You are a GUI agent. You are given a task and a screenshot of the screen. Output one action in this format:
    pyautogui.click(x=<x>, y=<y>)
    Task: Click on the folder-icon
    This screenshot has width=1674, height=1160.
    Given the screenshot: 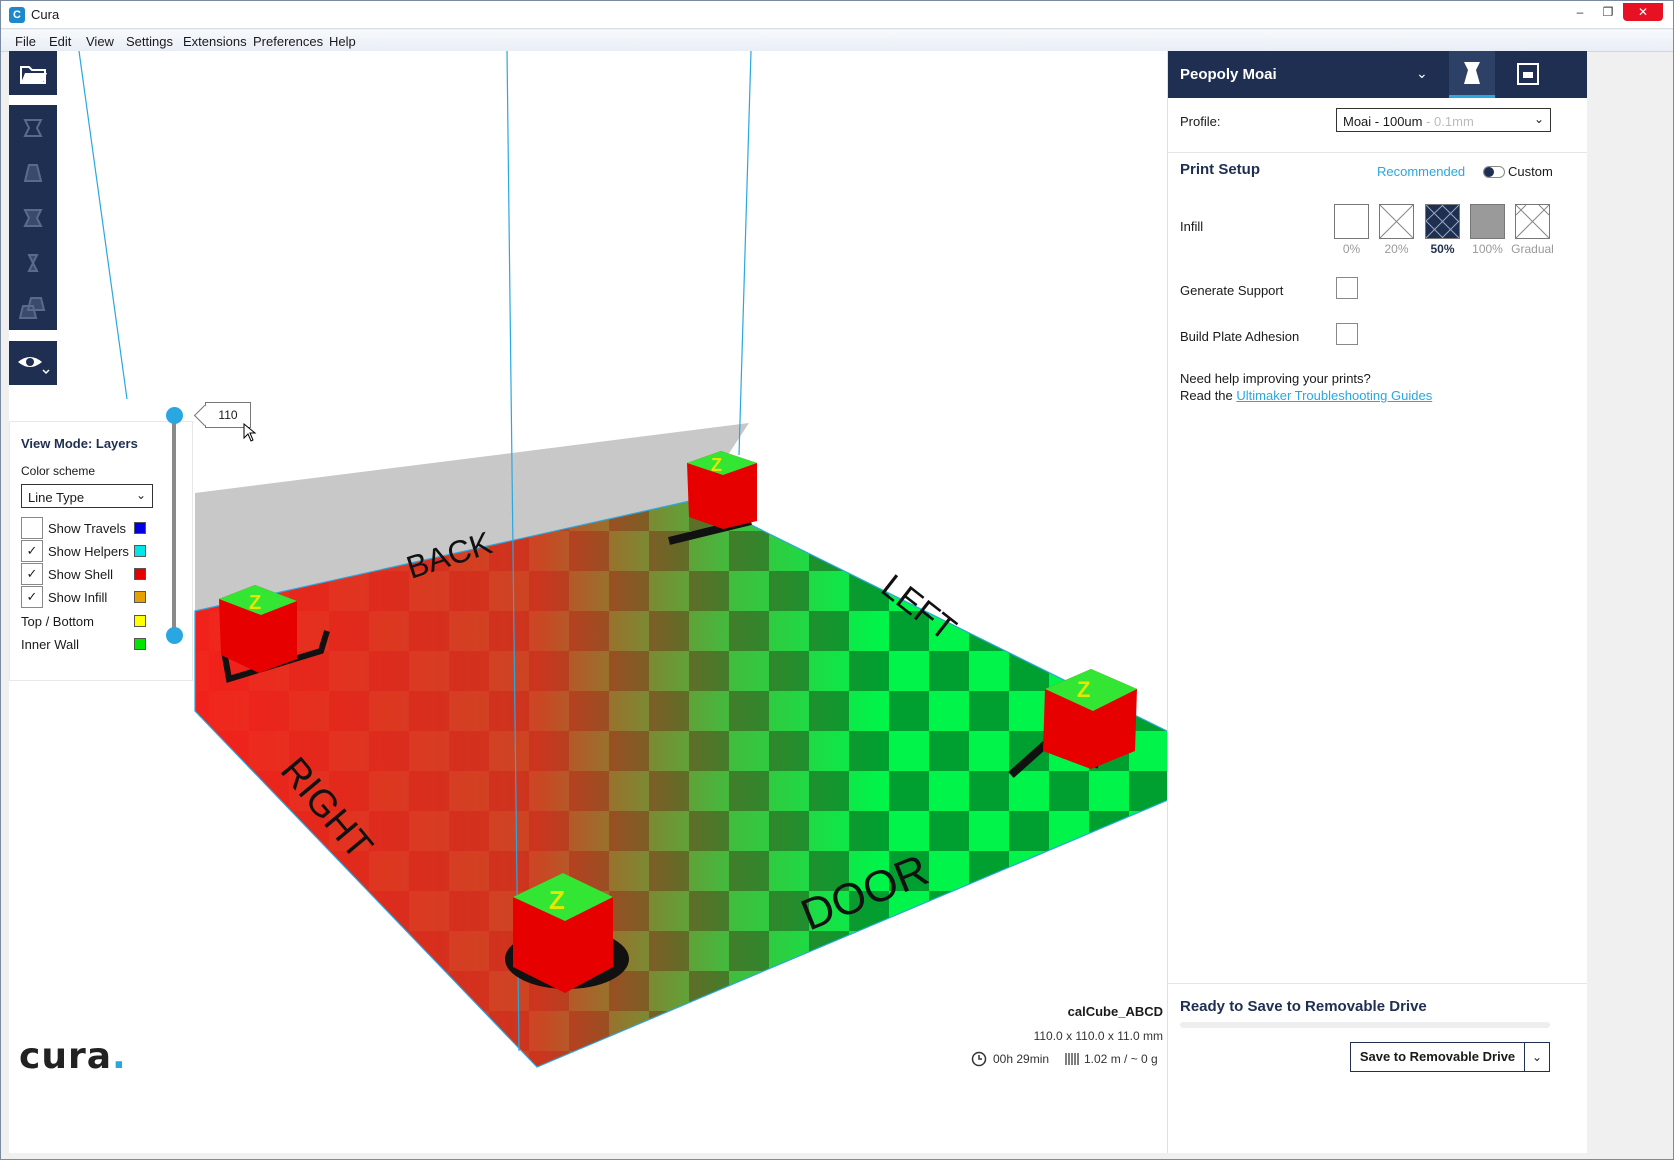 What is the action you would take?
    pyautogui.click(x=33, y=75)
    